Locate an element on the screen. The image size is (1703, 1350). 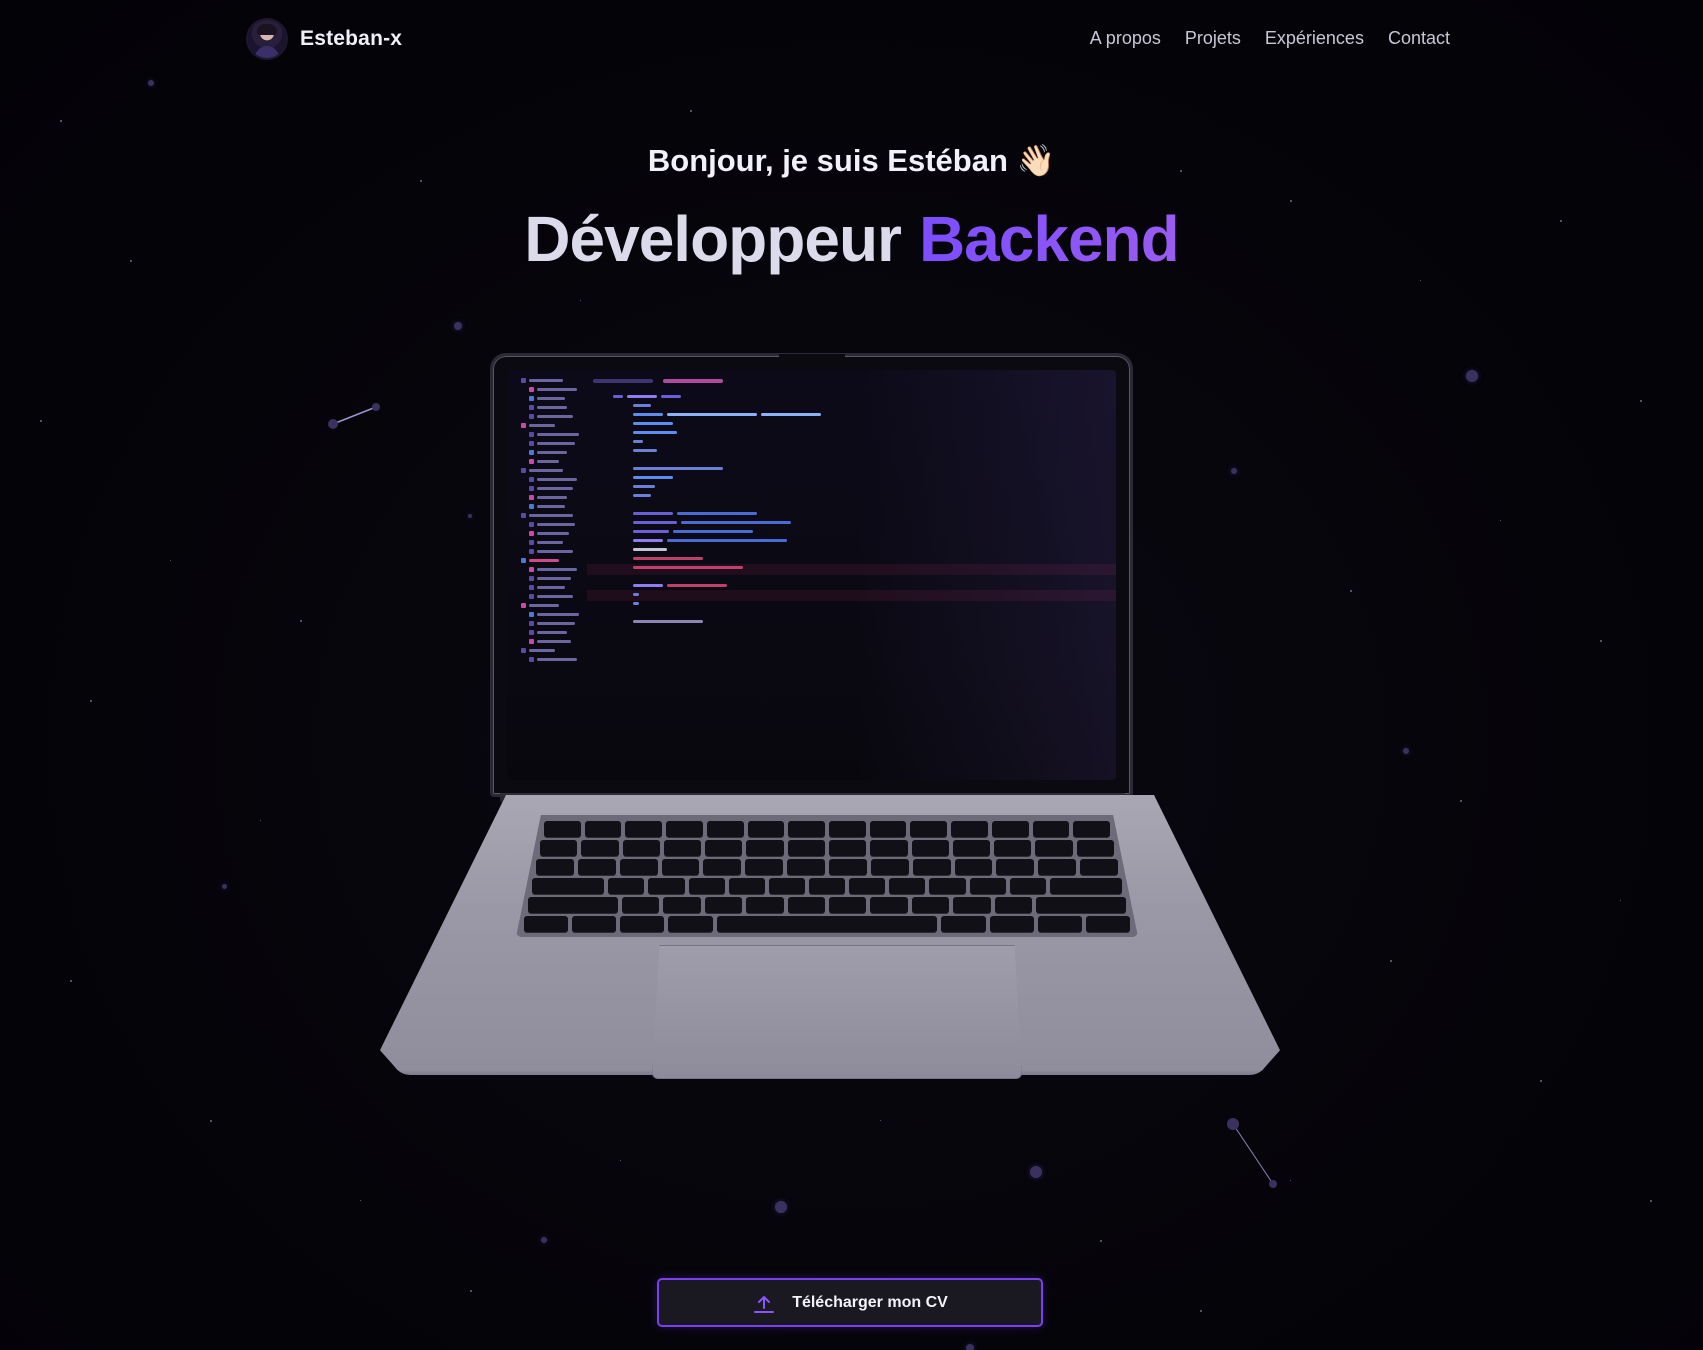
camera-notch is located at coordinates (811, 361).